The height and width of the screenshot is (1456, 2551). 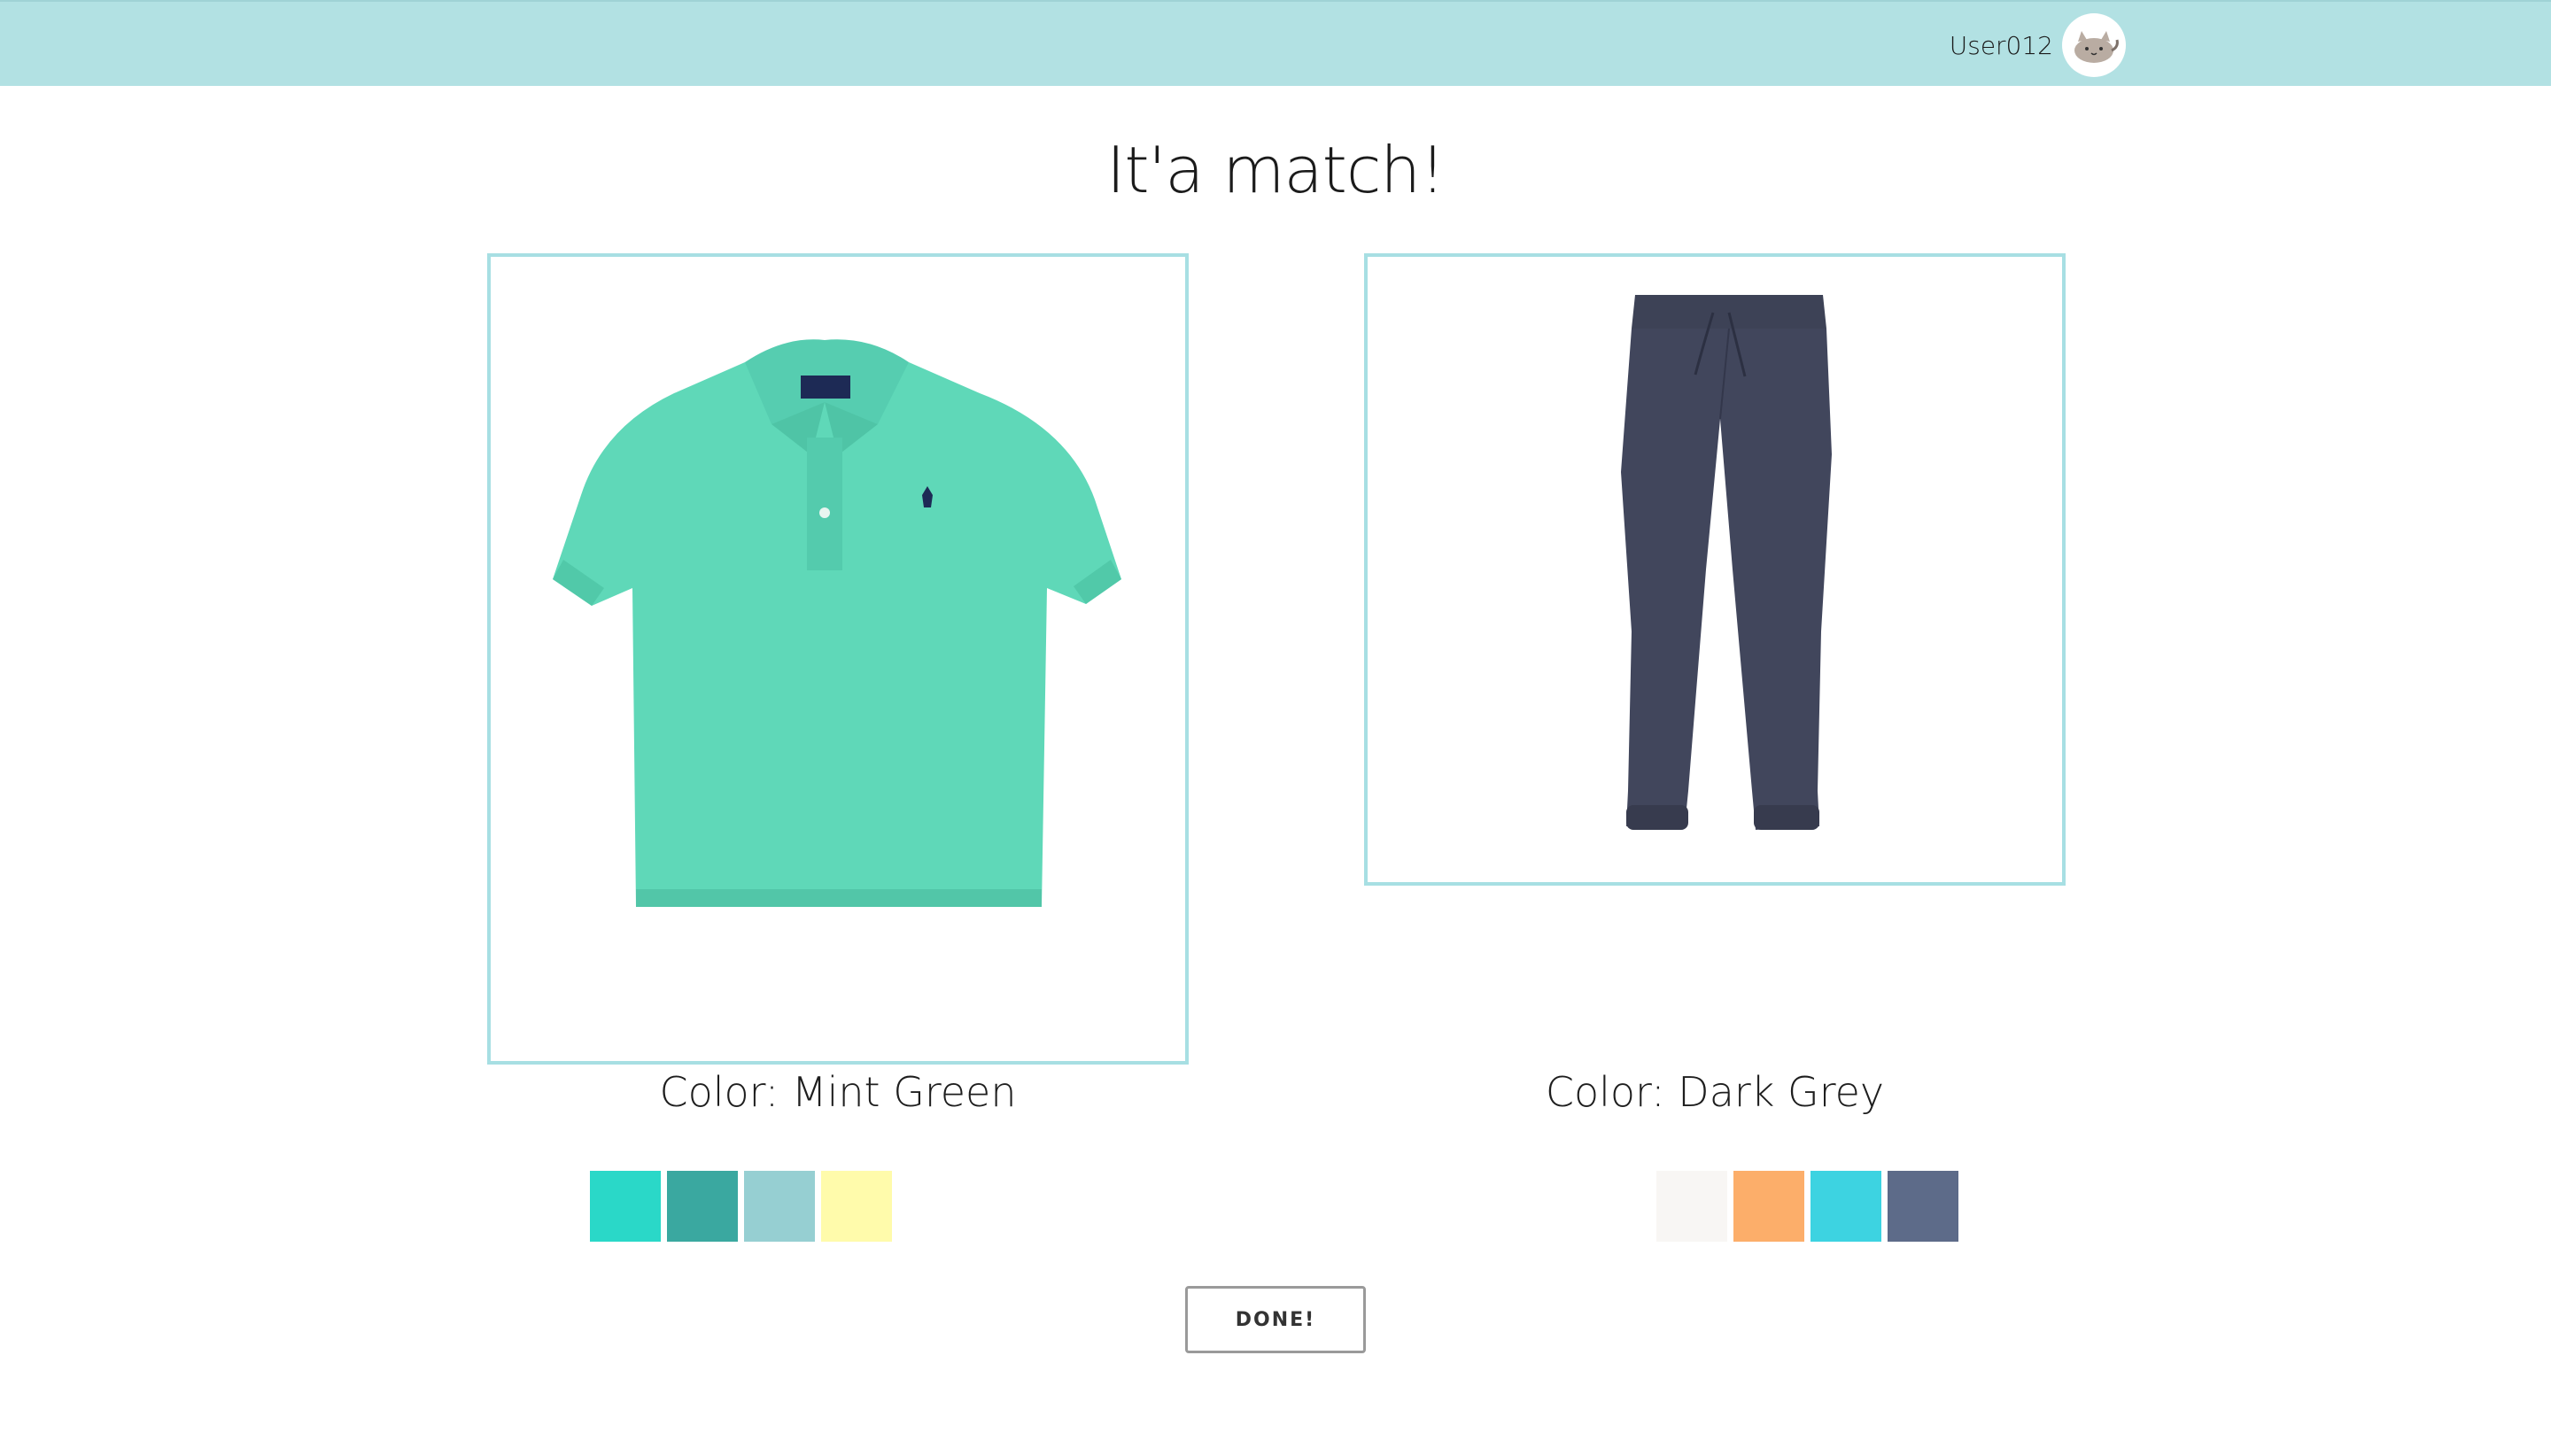 What do you see at coordinates (838, 1092) in the screenshot?
I see `top-item-color-label: Color: Mint Green` at bounding box center [838, 1092].